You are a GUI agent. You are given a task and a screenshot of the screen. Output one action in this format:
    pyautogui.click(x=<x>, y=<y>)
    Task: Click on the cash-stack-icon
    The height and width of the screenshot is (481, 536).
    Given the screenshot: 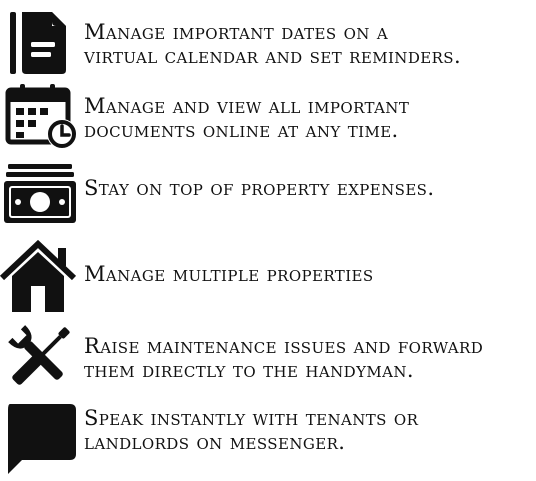 What is the action you would take?
    pyautogui.click(x=40, y=194)
    